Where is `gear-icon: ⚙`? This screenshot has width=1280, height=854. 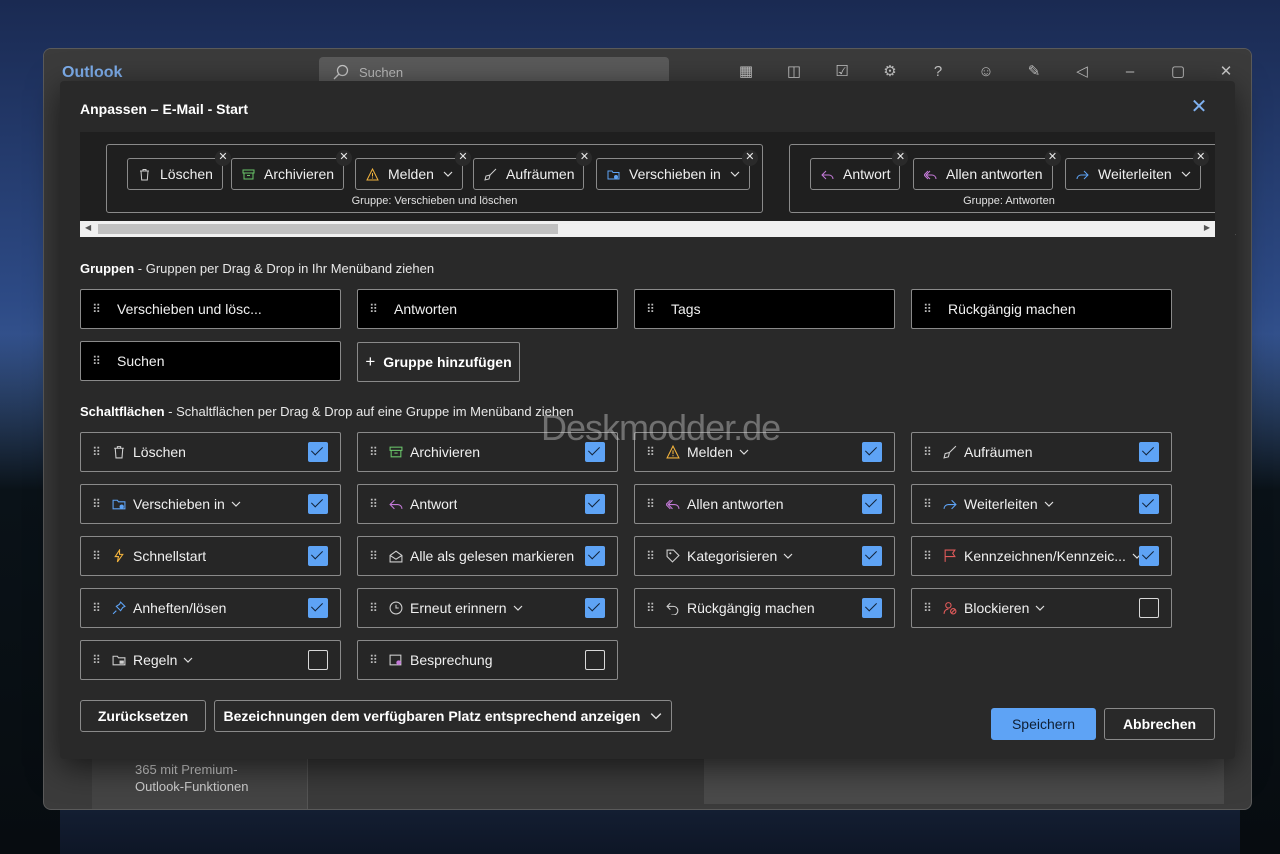 gear-icon: ⚙ is located at coordinates (890, 72).